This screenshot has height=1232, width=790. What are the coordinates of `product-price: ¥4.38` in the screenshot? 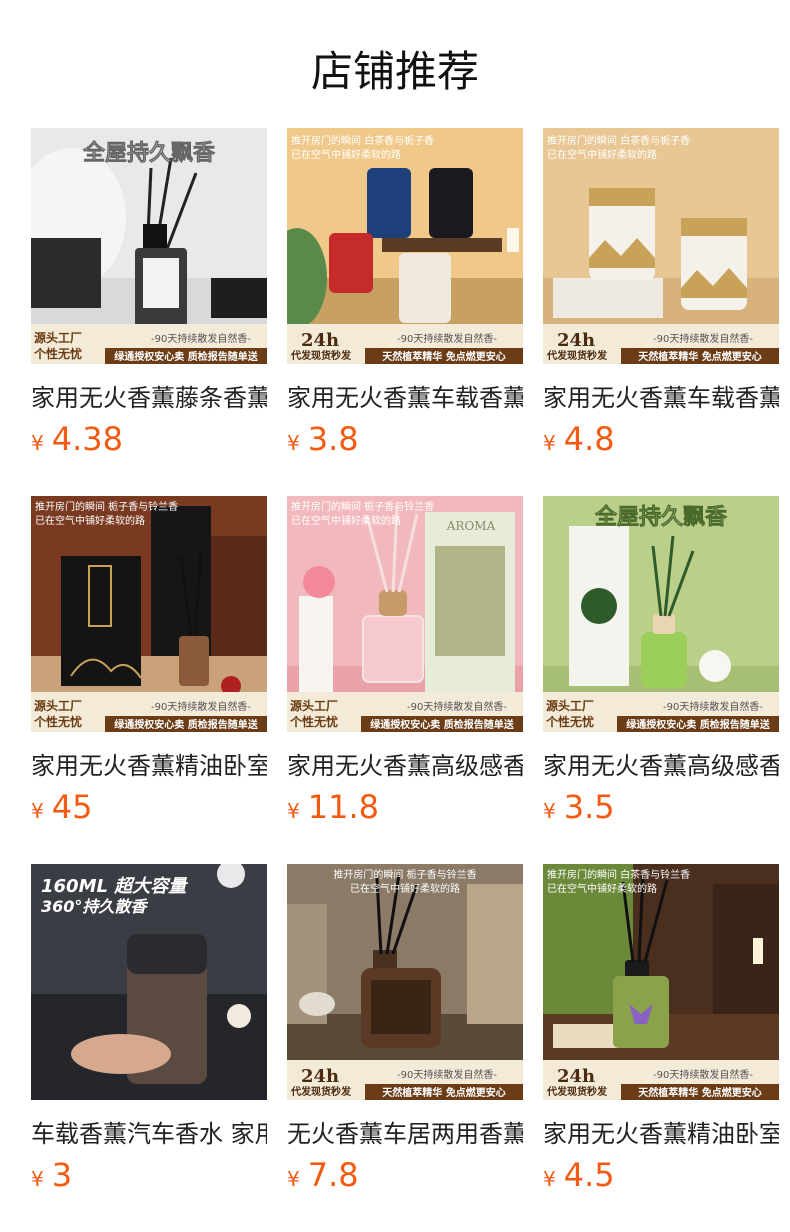 It's located at (77, 439).